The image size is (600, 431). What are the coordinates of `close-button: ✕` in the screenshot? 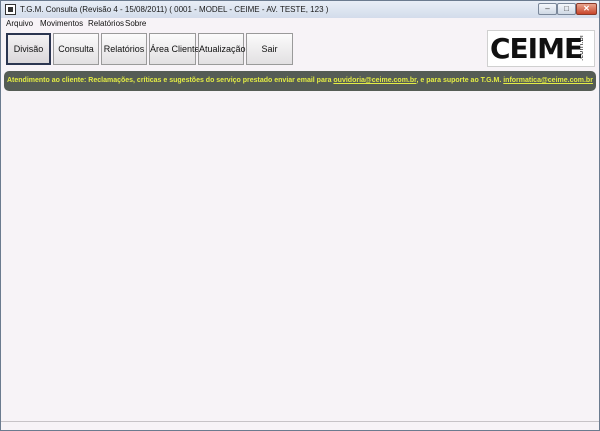 It's located at (586, 9).